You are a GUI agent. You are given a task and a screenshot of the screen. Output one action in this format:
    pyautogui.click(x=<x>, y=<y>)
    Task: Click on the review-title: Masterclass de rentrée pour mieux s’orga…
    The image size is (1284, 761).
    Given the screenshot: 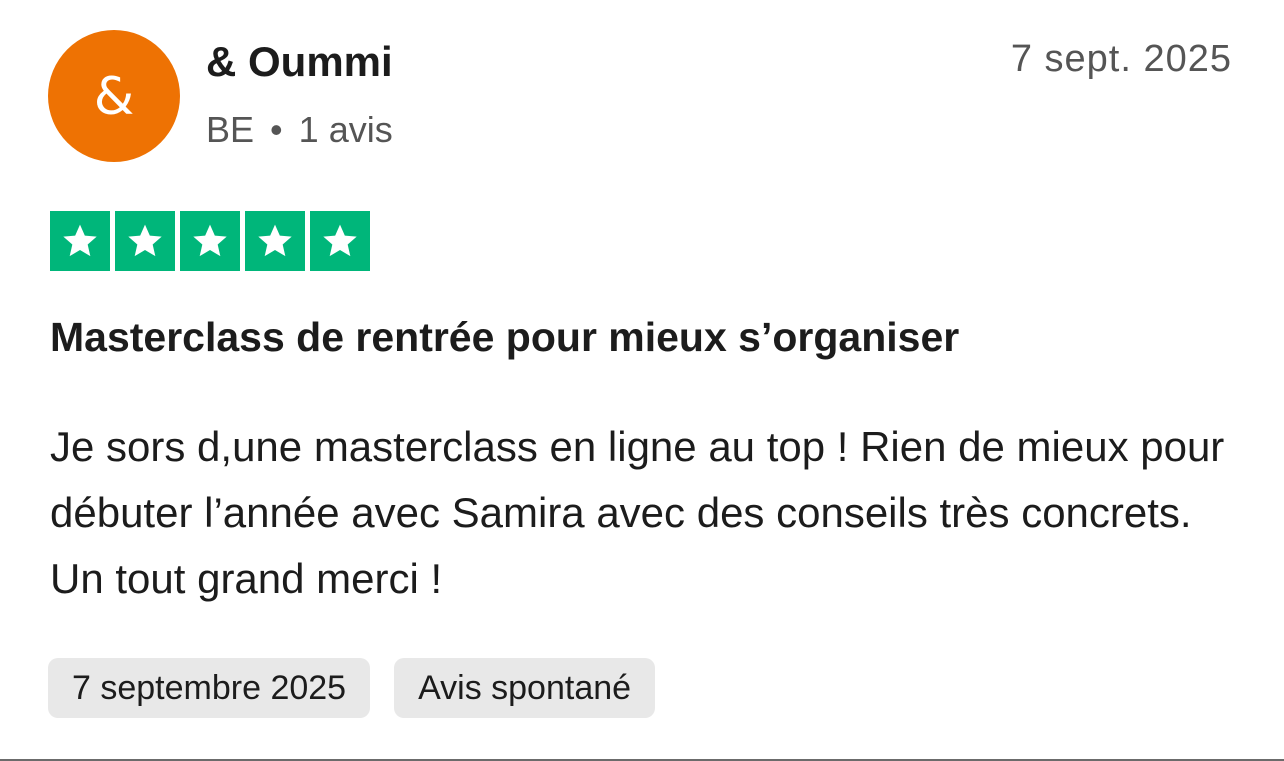 What is the action you would take?
    pyautogui.click(x=505, y=337)
    